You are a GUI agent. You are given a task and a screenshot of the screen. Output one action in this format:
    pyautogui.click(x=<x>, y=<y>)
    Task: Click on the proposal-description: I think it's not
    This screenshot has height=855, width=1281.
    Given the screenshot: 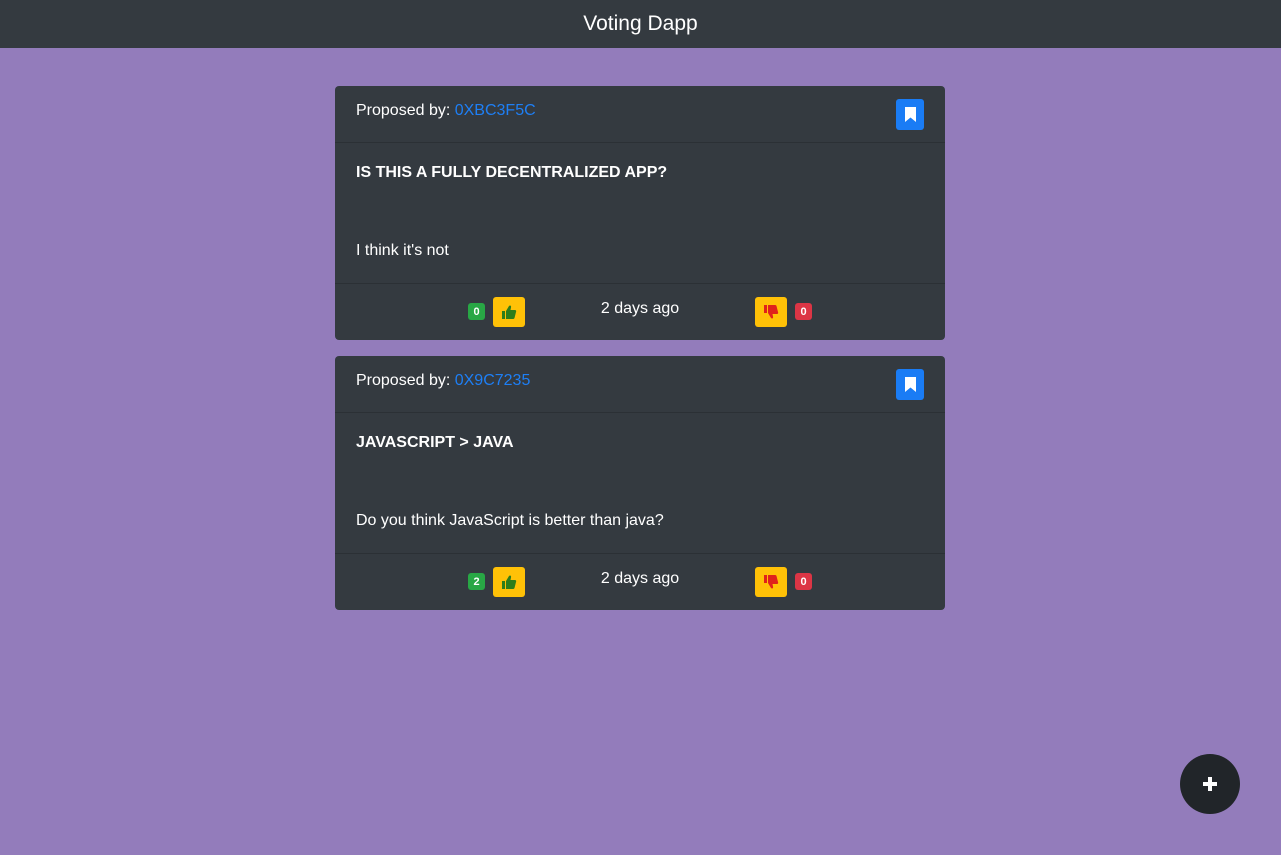 What is the action you would take?
    pyautogui.click(x=402, y=250)
    